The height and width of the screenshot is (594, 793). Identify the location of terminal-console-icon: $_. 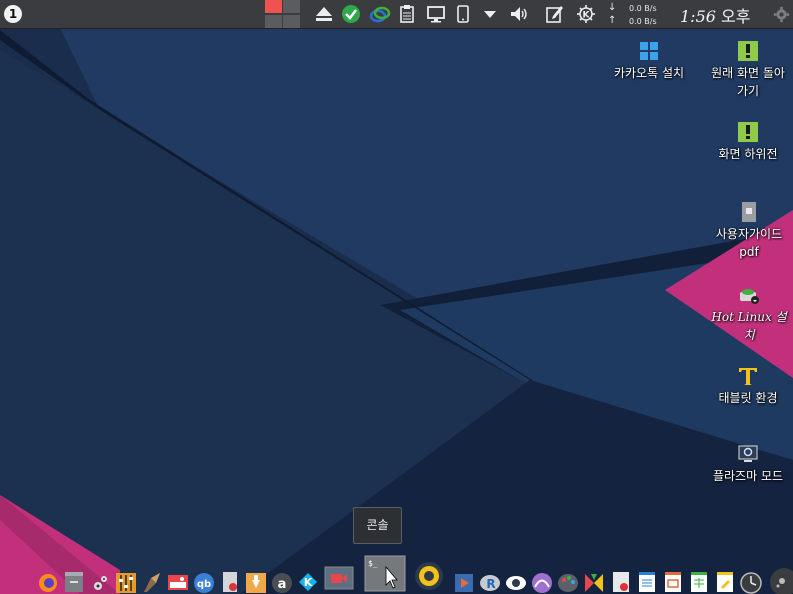
(385, 573).